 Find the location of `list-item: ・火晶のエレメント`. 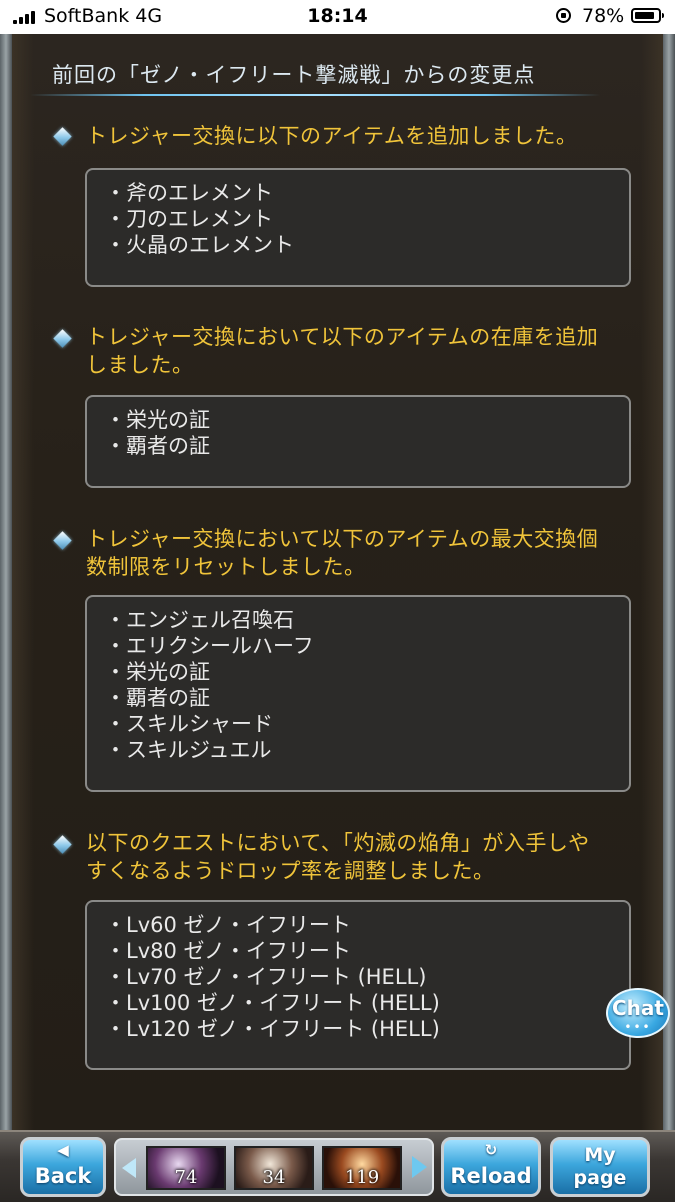

list-item: ・火晶のエレメント is located at coordinates (199, 245).